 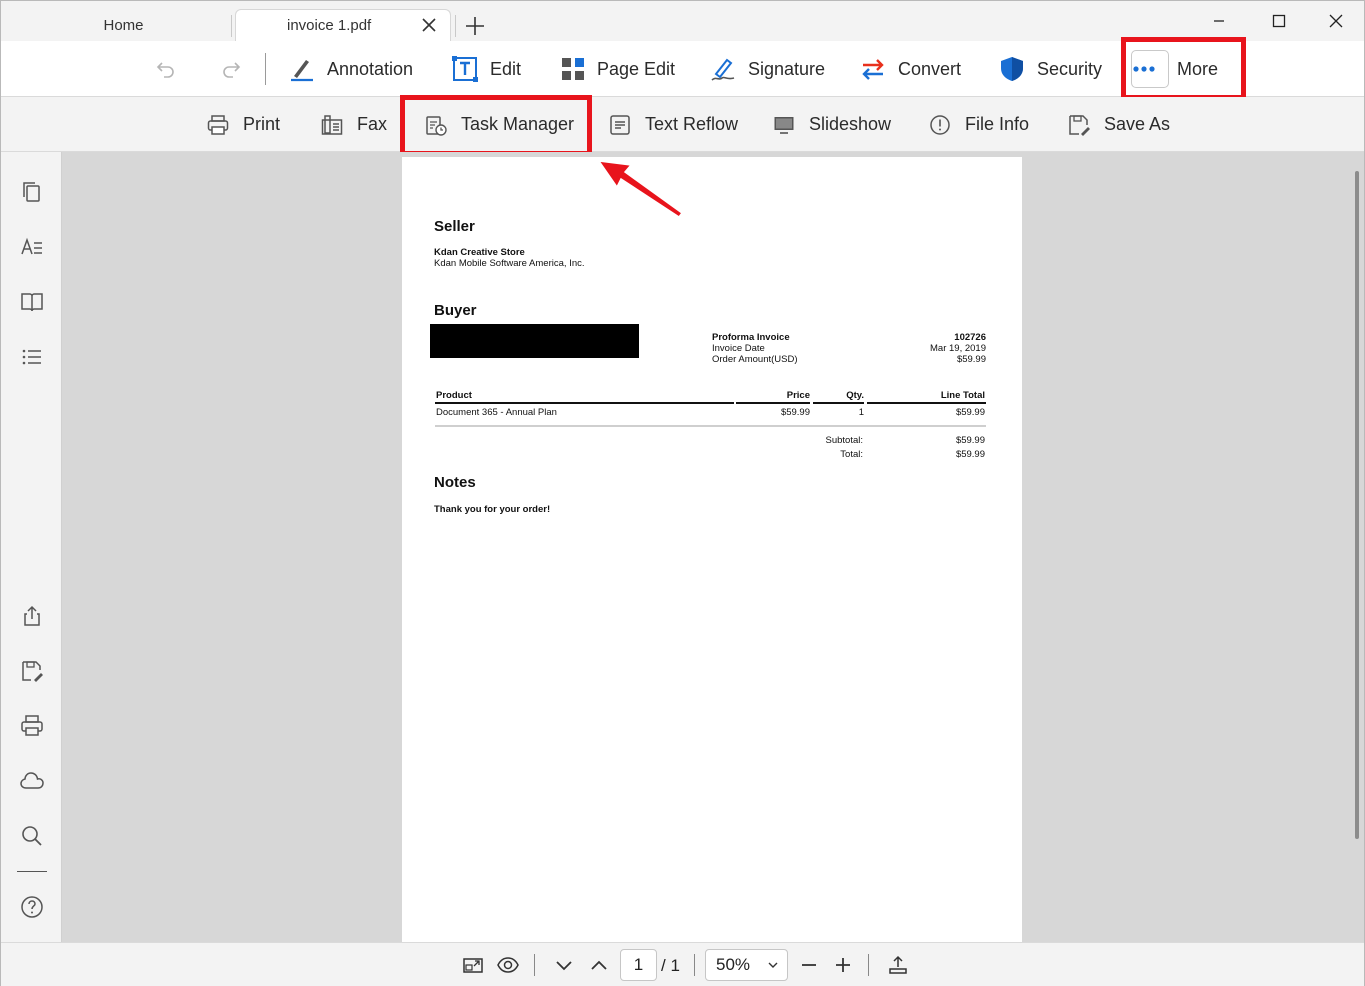 What do you see at coordinates (429, 25) in the screenshot?
I see `close-tab-icon` at bounding box center [429, 25].